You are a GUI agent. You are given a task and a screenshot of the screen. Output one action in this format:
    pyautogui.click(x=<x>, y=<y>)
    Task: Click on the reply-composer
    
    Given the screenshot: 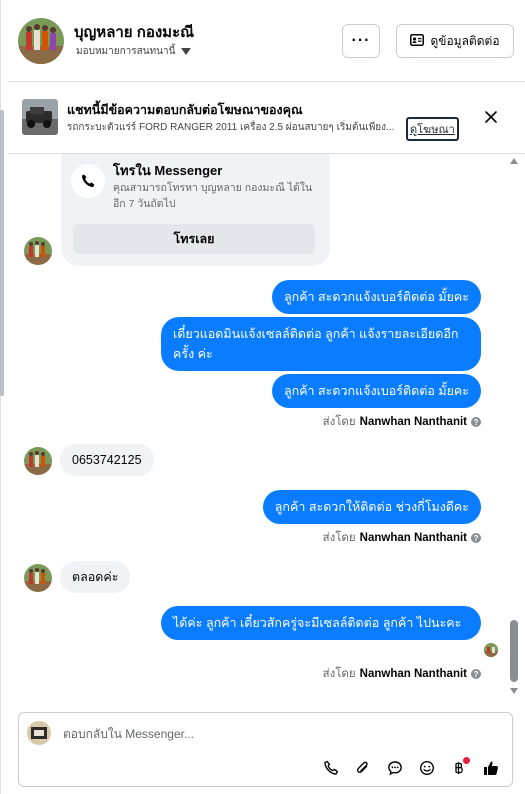 What is the action you would take?
    pyautogui.click(x=265, y=749)
    